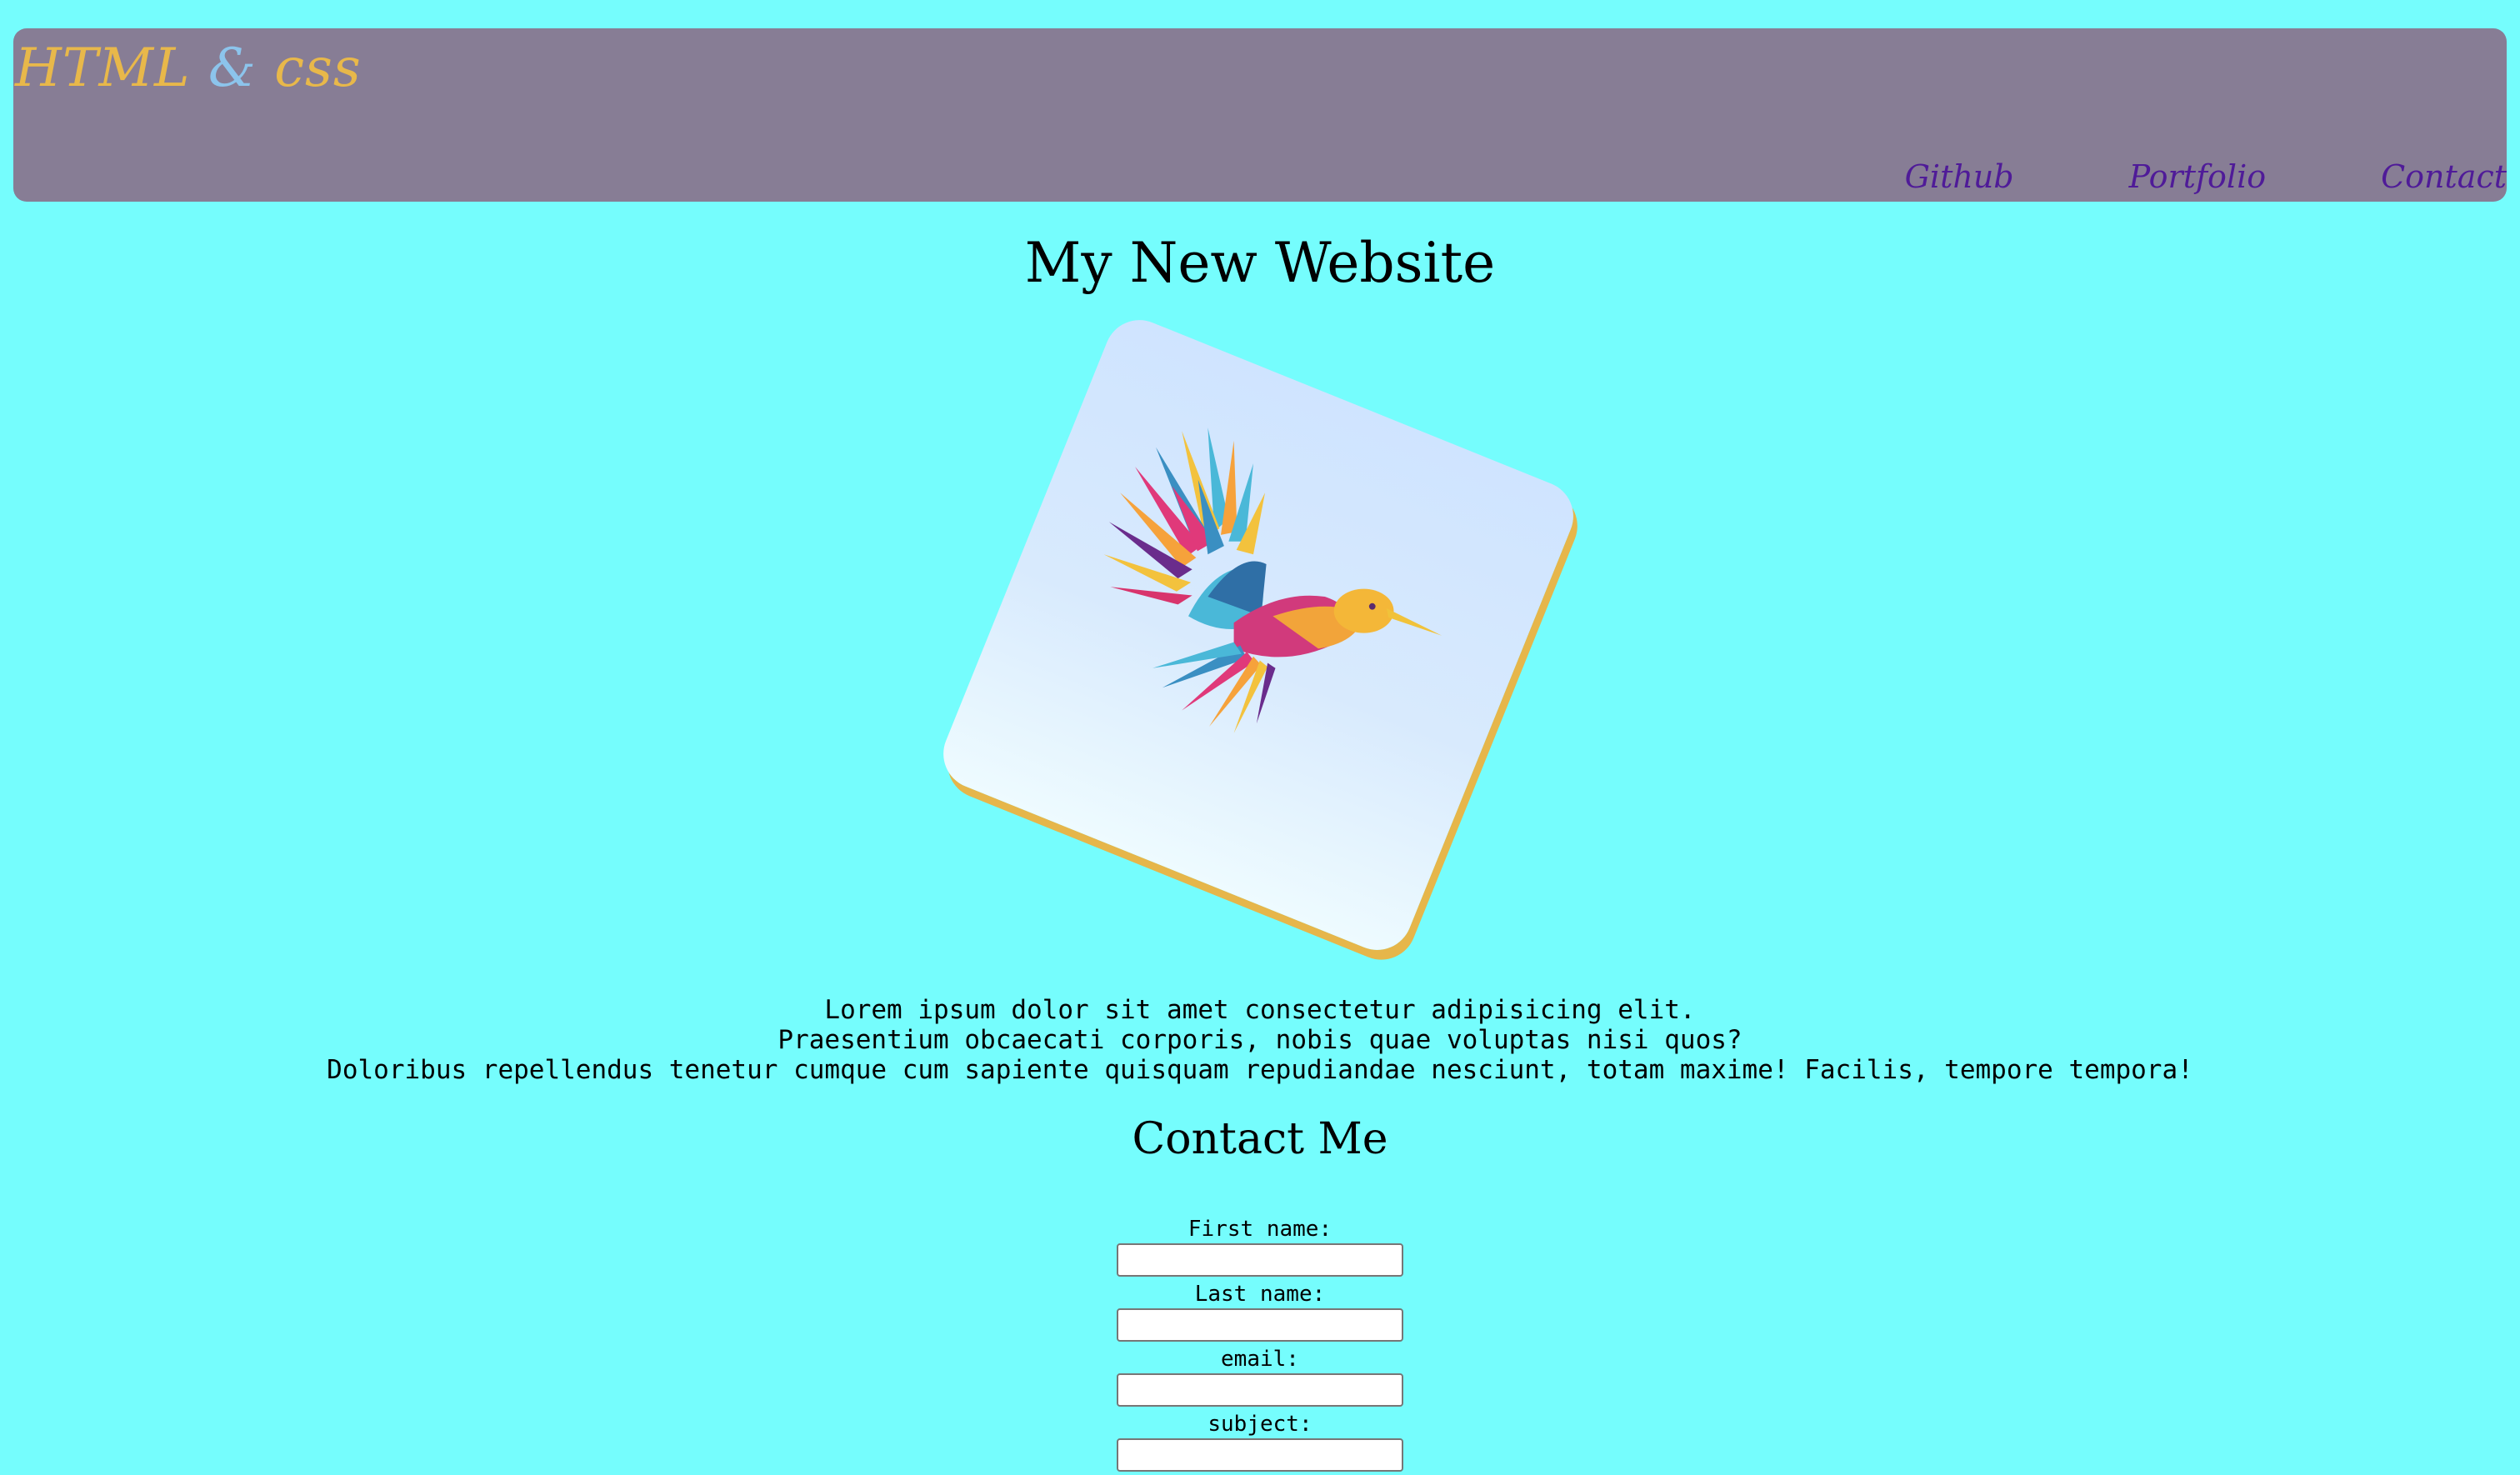 The image size is (2520, 1475). Describe the element at coordinates (1260, 1260) in the screenshot. I see `first-name-input` at that location.